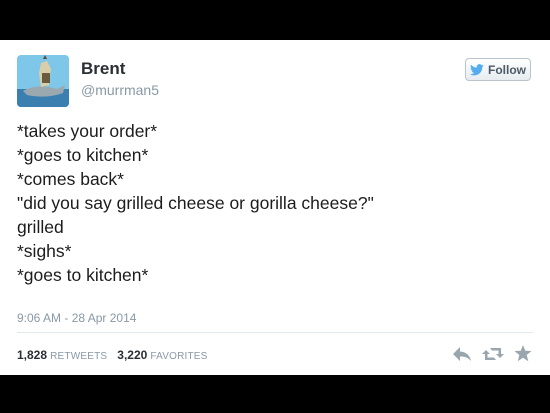  What do you see at coordinates (477, 69) in the screenshot?
I see `twitter-bird-icon` at bounding box center [477, 69].